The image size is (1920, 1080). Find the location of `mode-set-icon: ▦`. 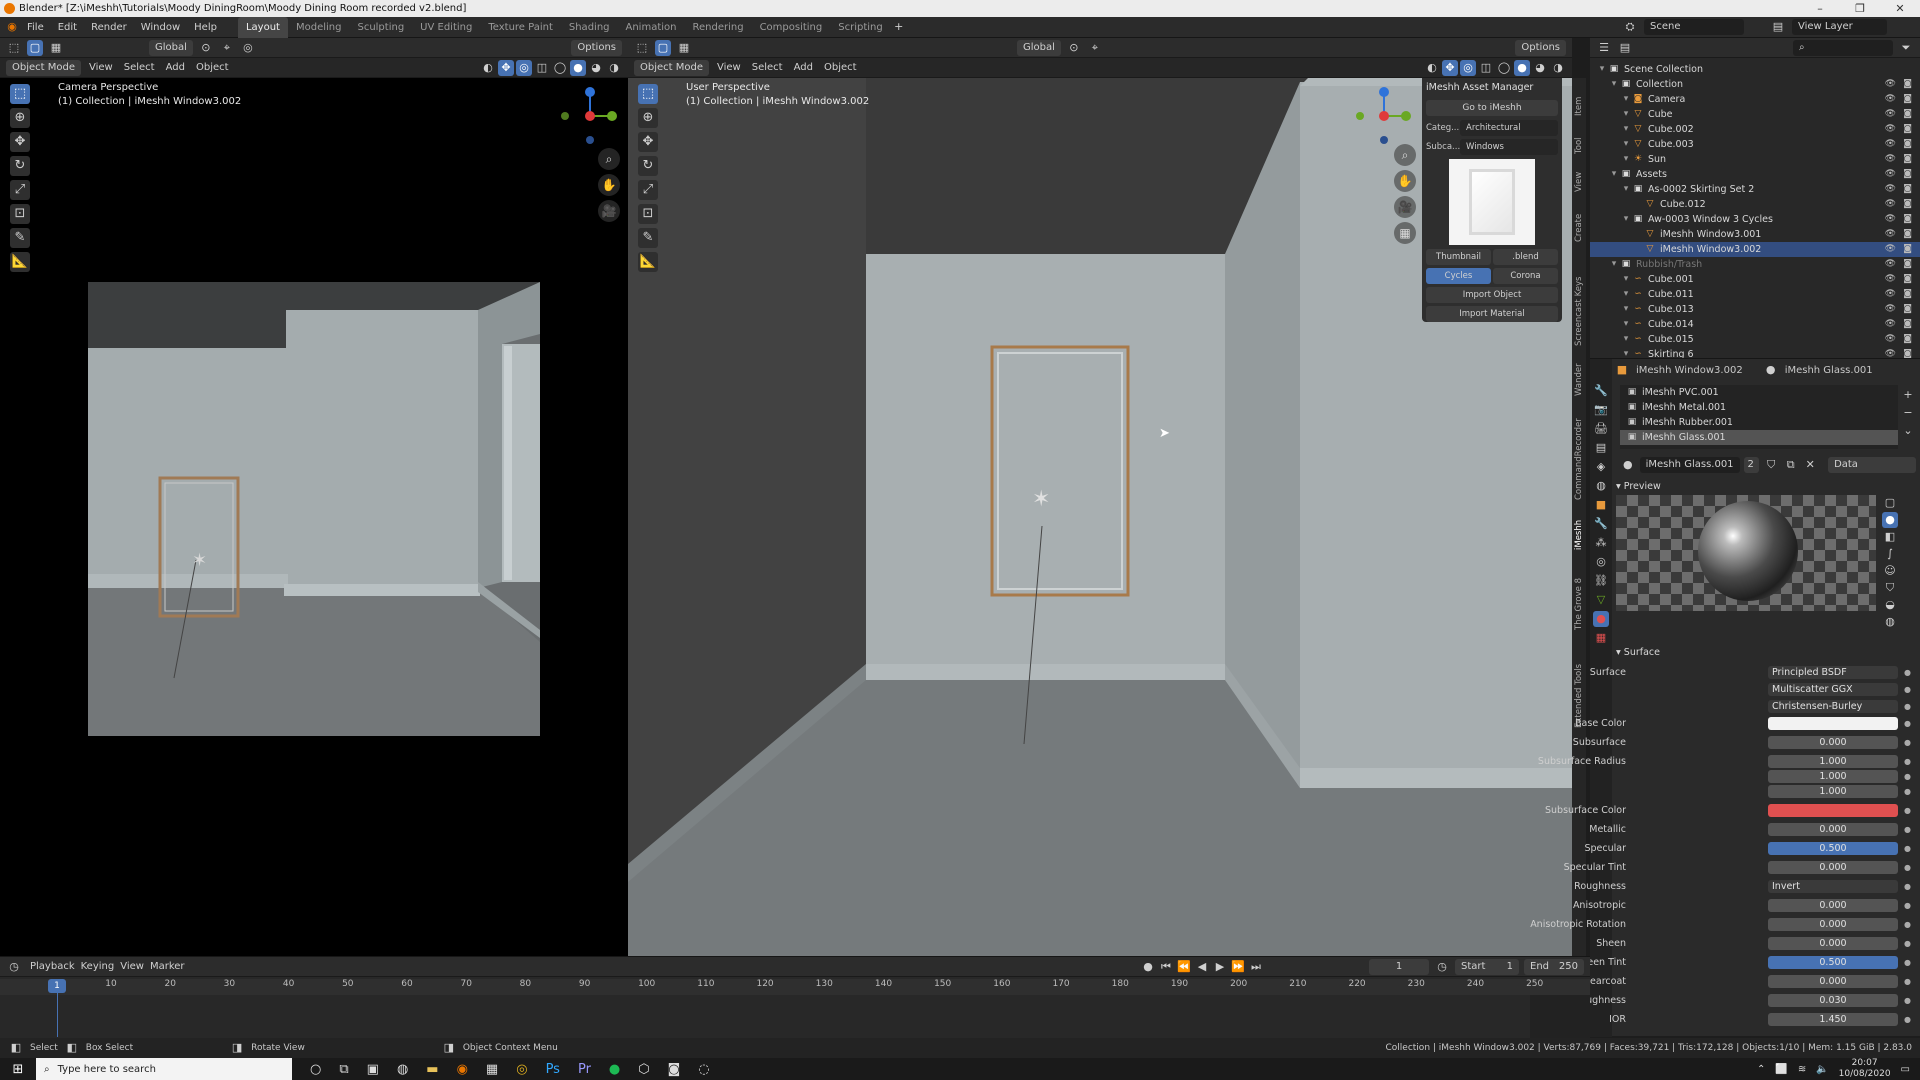

mode-set-icon: ▦ is located at coordinates (56, 48).